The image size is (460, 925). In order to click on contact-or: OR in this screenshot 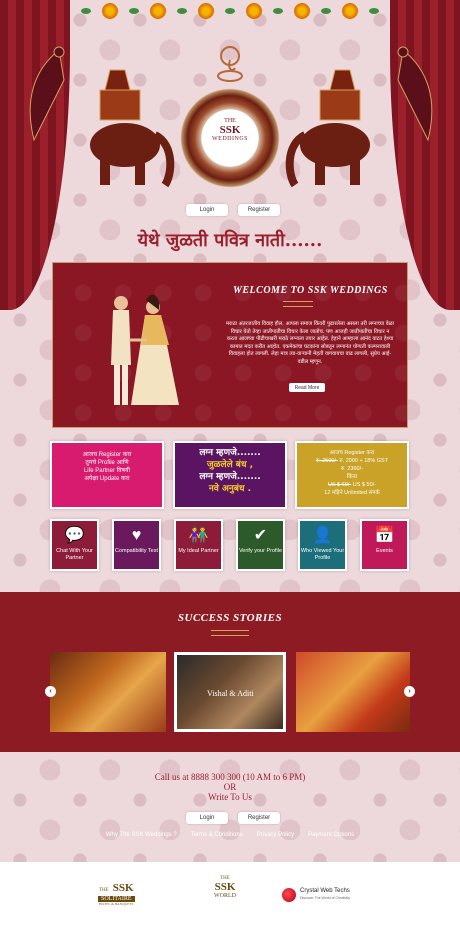, I will do `click(230, 787)`.